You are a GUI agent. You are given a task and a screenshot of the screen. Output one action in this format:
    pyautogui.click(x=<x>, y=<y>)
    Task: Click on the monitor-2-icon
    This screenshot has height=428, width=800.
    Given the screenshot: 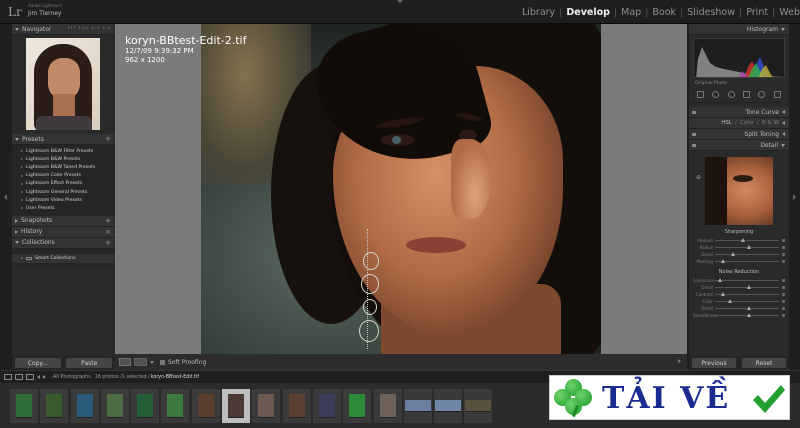 What is the action you would take?
    pyautogui.click(x=19, y=377)
    